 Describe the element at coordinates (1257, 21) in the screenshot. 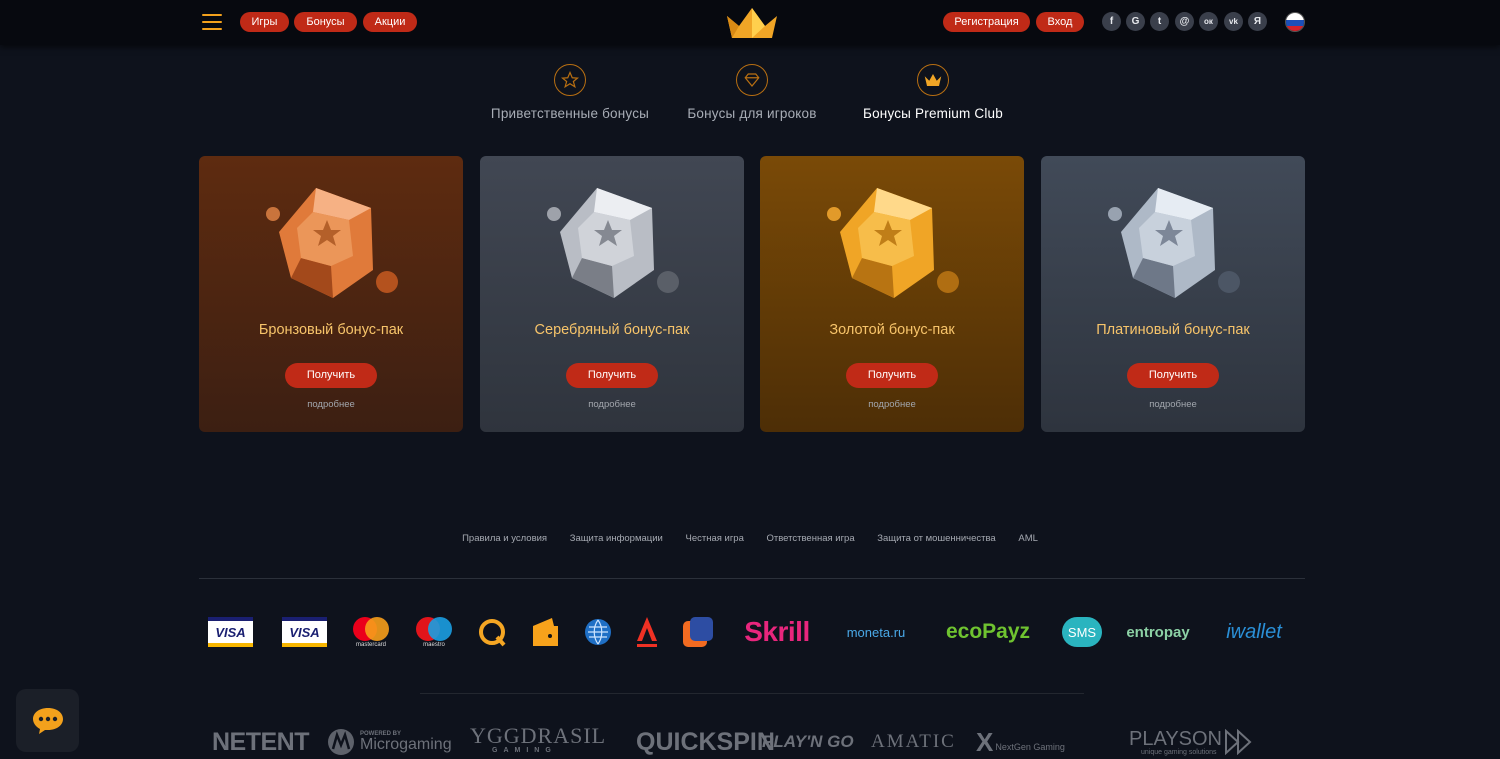

I see `yandex-icon: Я` at that location.